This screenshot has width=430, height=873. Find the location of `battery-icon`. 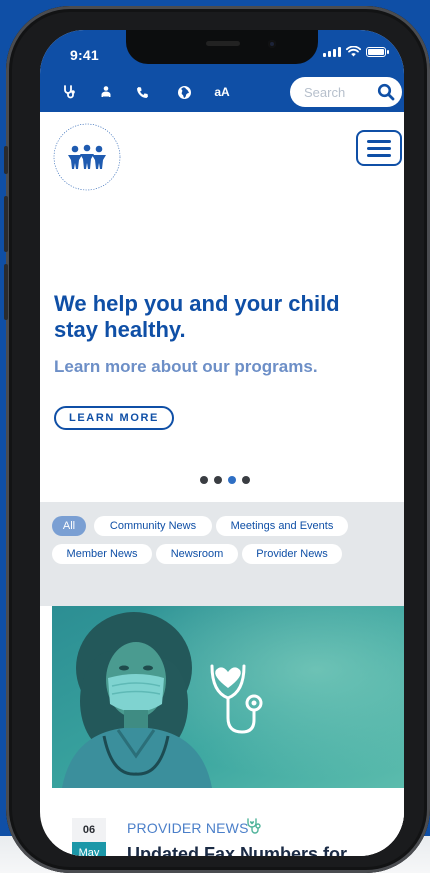

battery-icon is located at coordinates (377, 51).